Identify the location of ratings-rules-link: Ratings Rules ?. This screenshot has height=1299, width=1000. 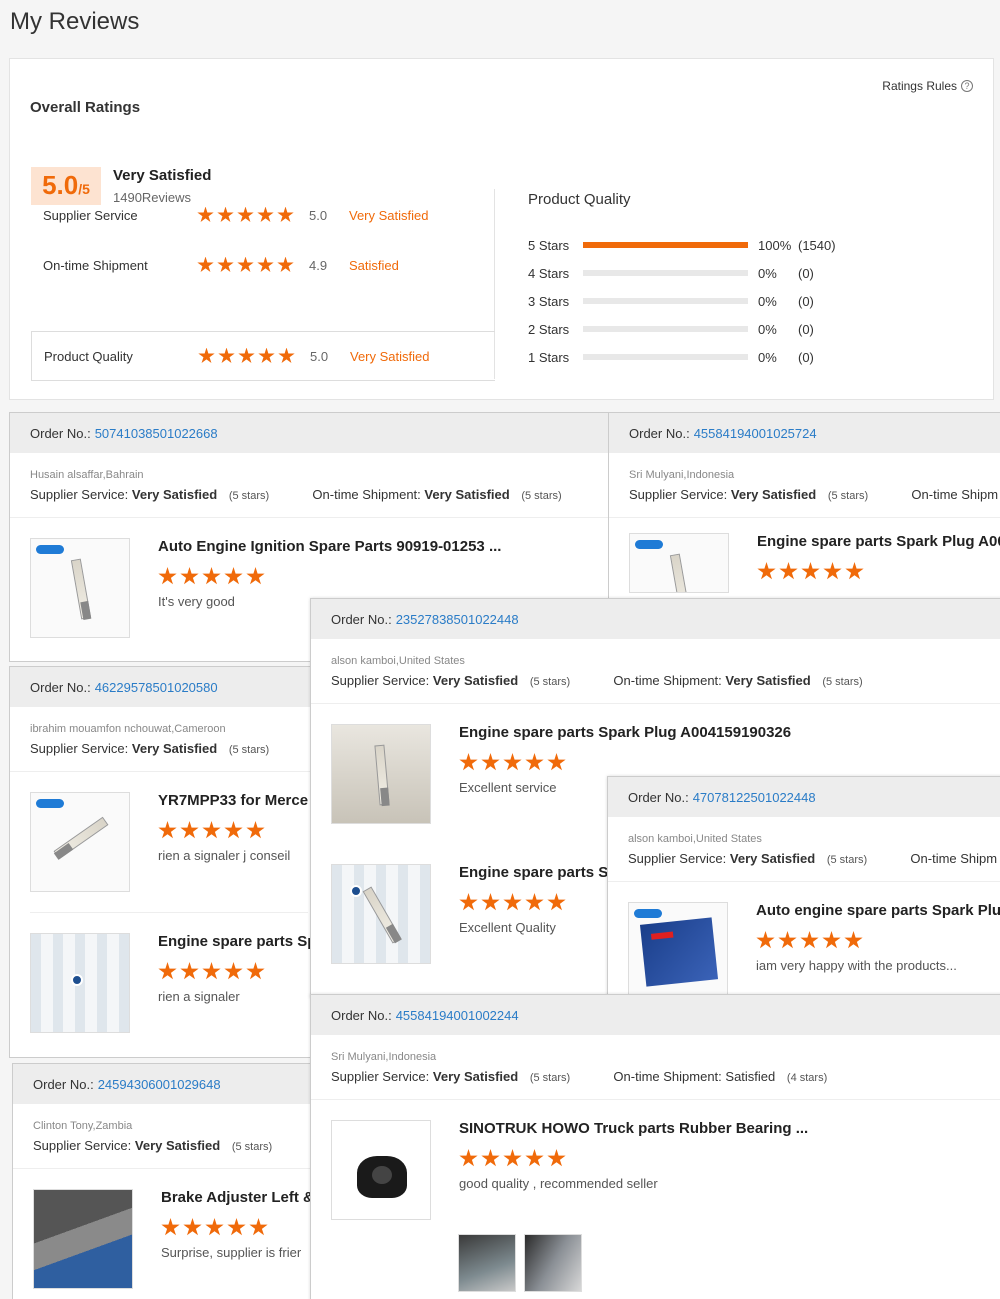
(927, 86).